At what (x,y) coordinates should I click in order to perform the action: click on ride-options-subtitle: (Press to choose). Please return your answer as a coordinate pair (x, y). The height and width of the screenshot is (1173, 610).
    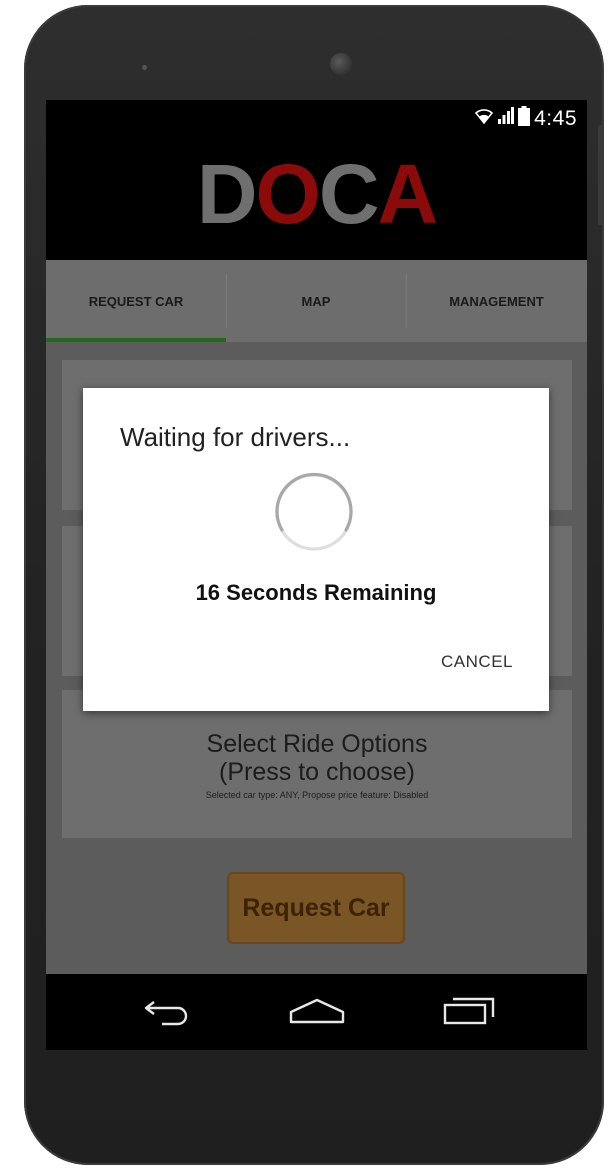
    Looking at the image, I should click on (317, 772).